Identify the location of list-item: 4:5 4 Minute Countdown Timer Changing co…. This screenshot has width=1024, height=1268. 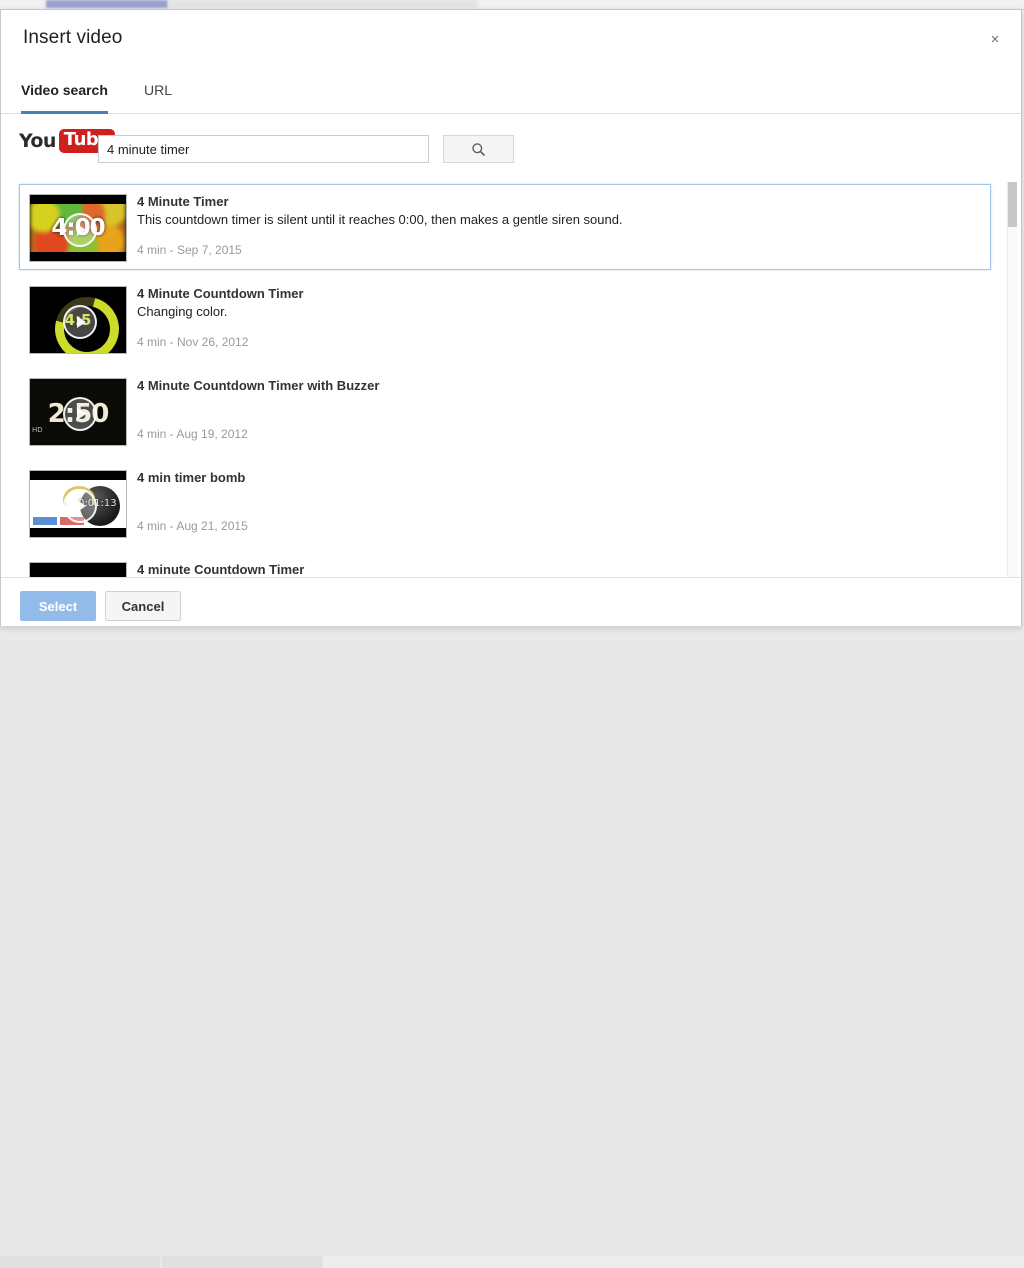
(505, 319).